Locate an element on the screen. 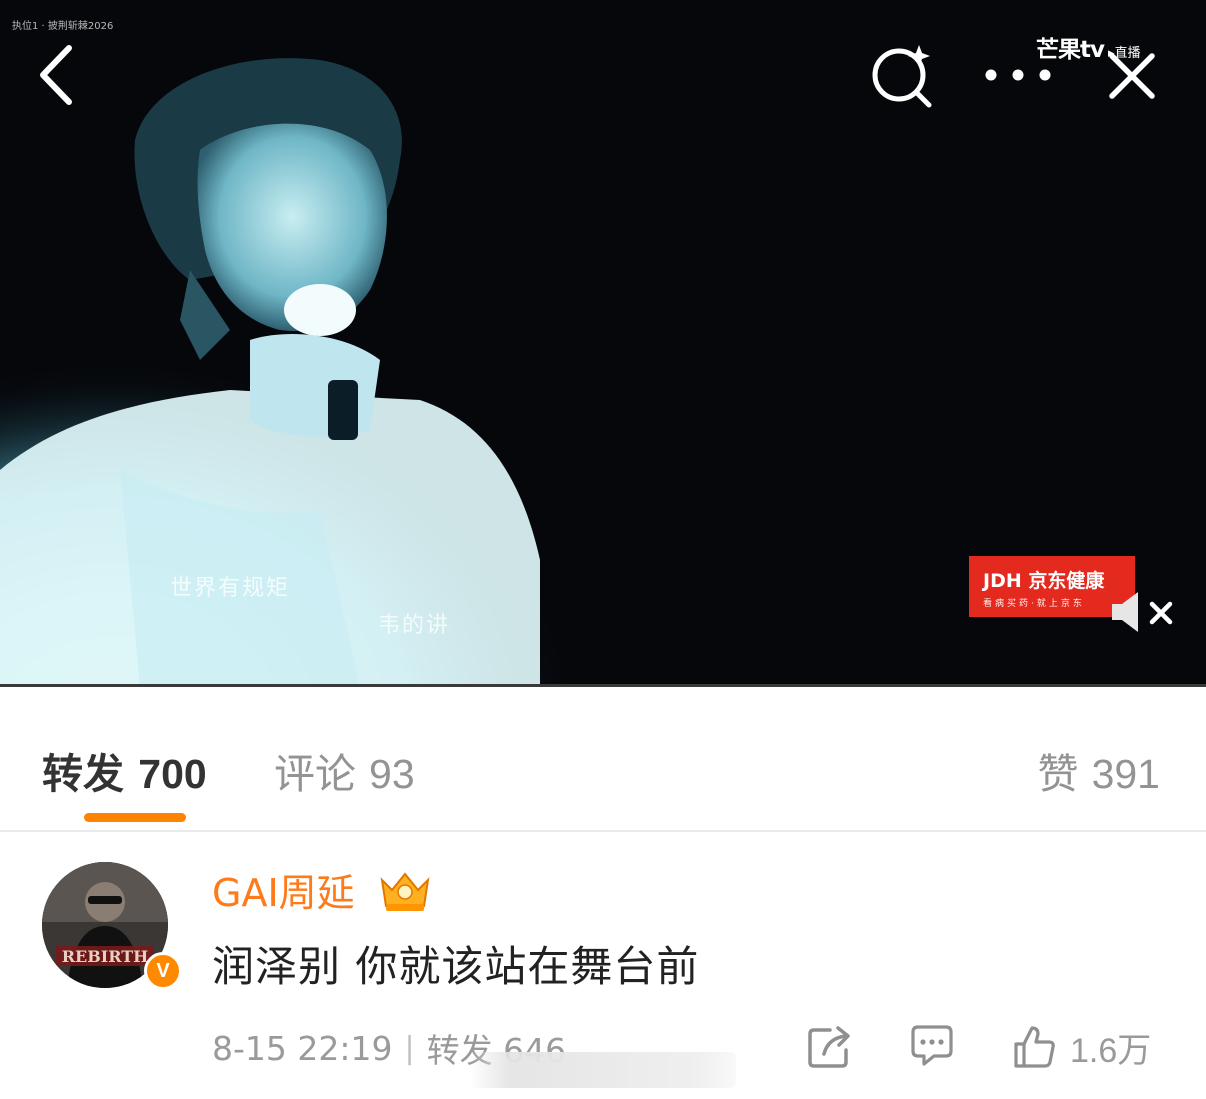 This screenshot has width=1206, height=1099. svg-text: REBIRTH is located at coordinates (105, 956).